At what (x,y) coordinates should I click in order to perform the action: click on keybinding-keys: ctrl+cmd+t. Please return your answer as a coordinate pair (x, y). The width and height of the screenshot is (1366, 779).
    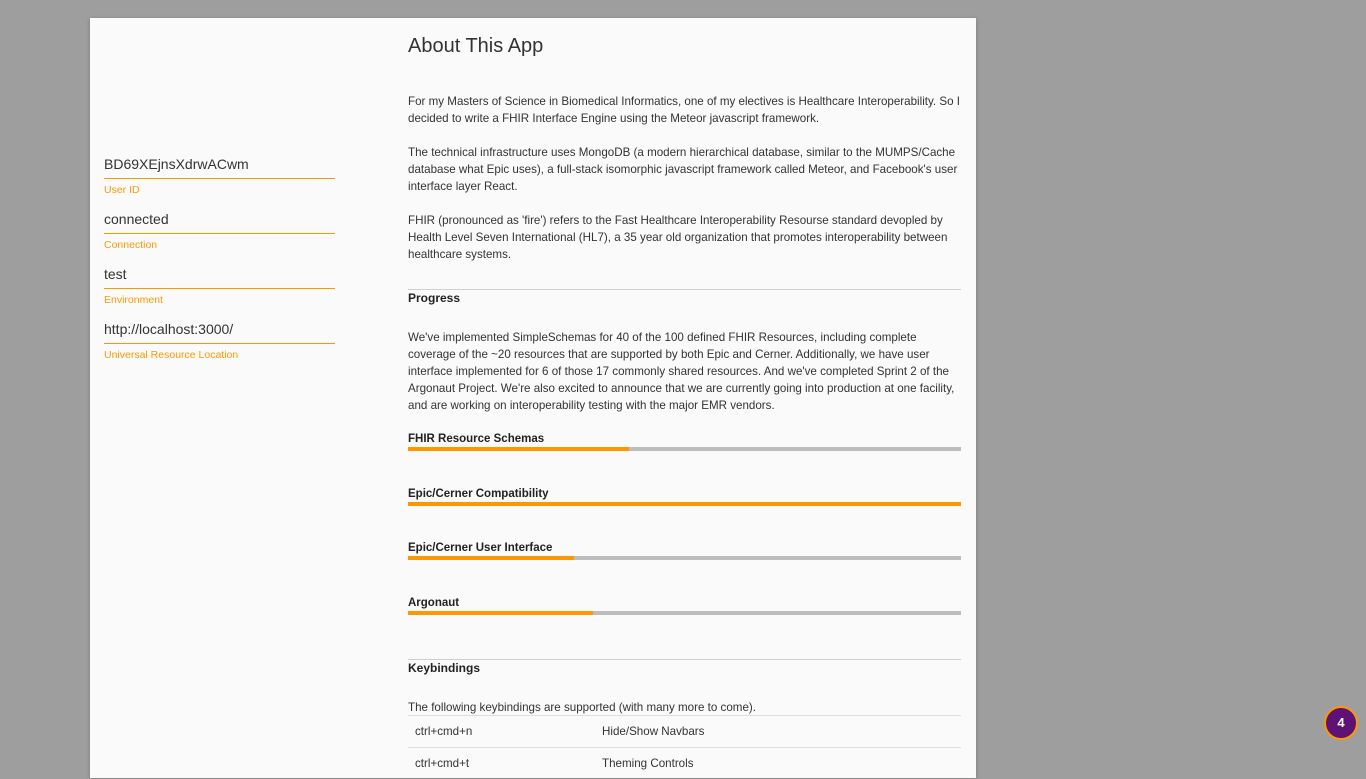
    Looking at the image, I should click on (501, 763).